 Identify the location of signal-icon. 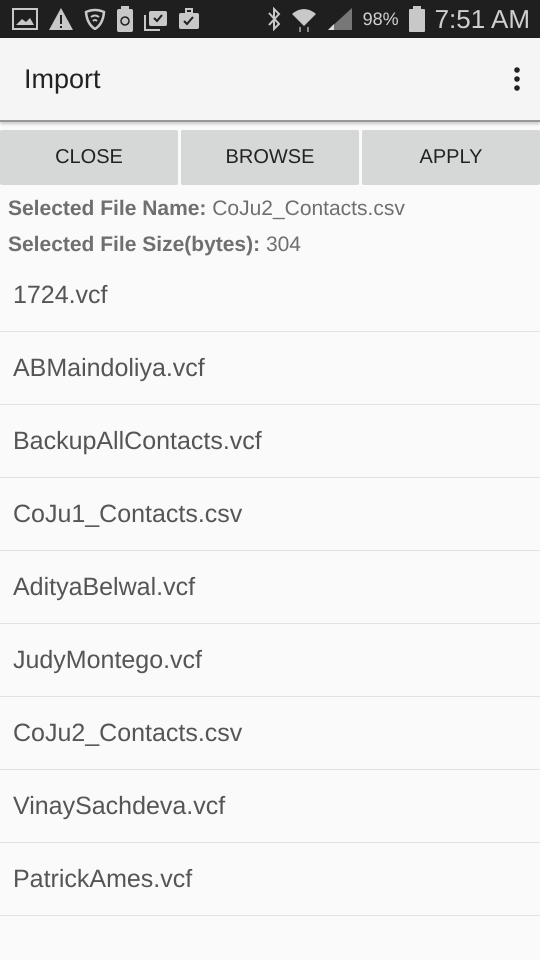
(339, 19).